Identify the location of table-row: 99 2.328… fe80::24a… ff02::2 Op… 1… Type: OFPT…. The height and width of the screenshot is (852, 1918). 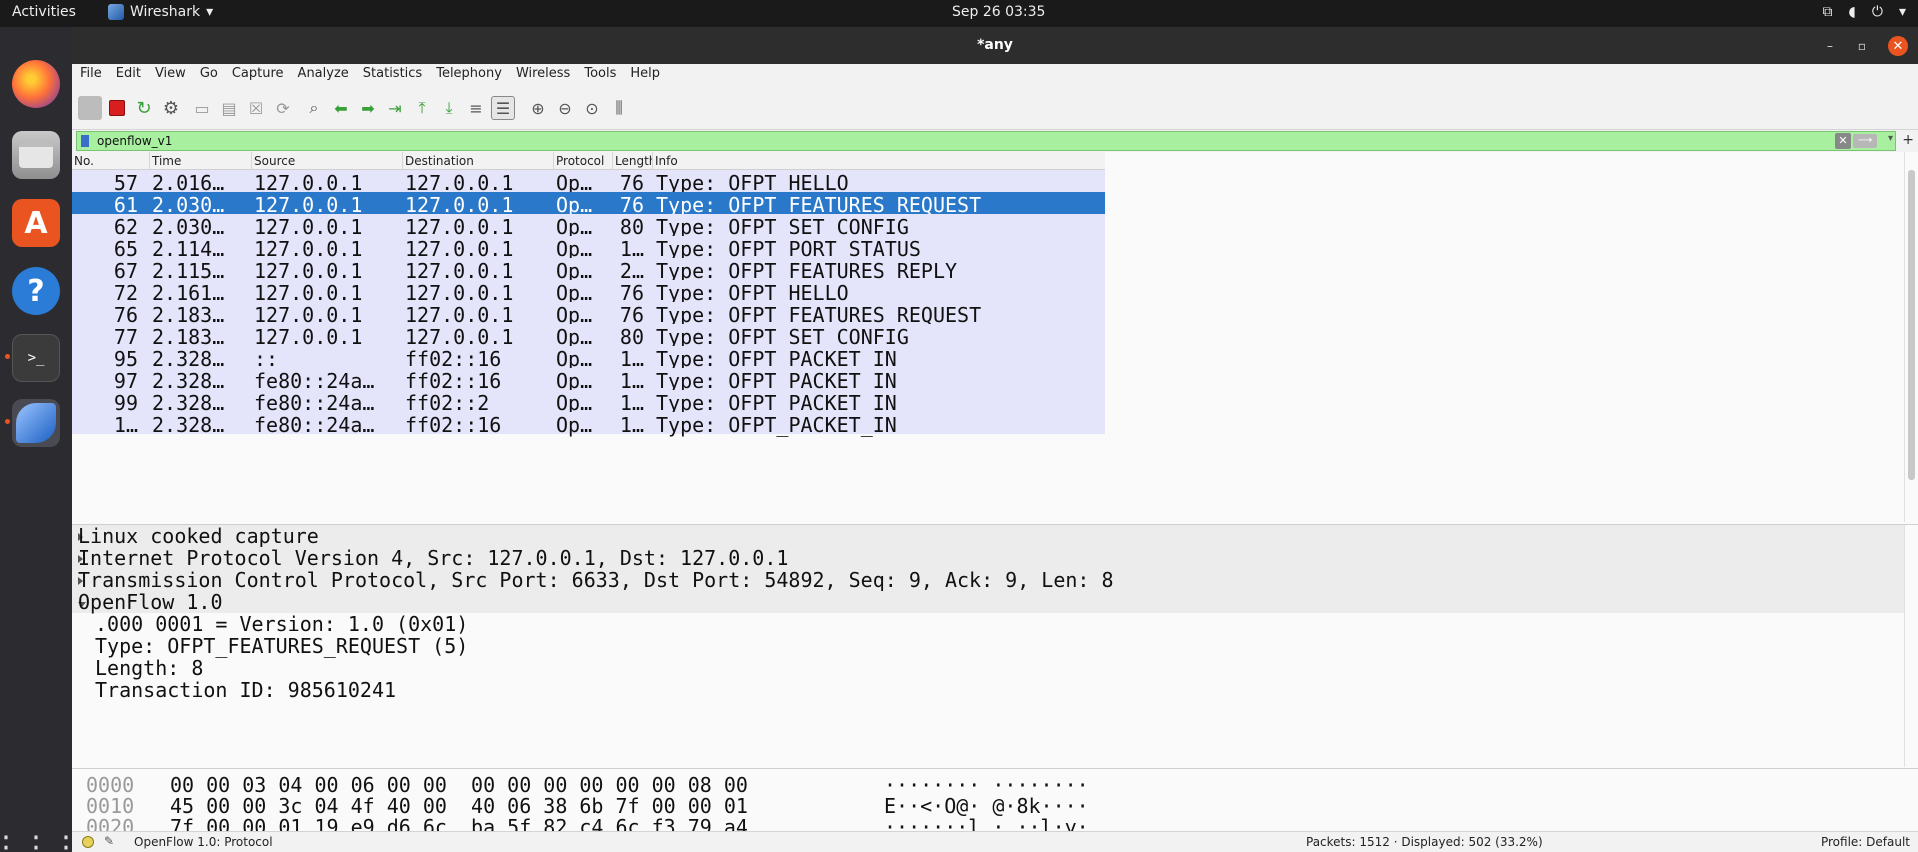
(588, 402).